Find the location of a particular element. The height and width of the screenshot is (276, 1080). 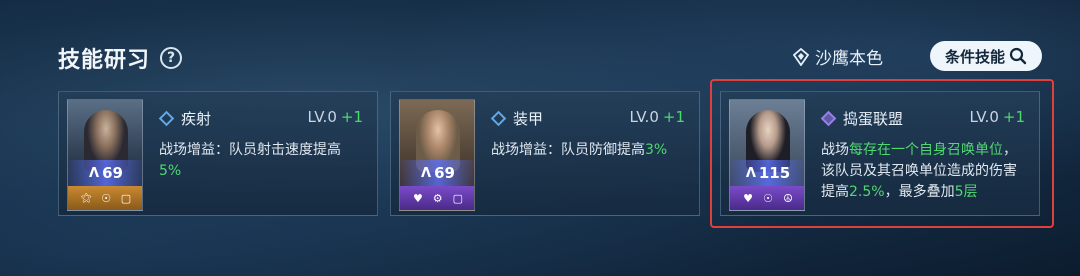

condition-skill-button: 条件技能 is located at coordinates (986, 56).